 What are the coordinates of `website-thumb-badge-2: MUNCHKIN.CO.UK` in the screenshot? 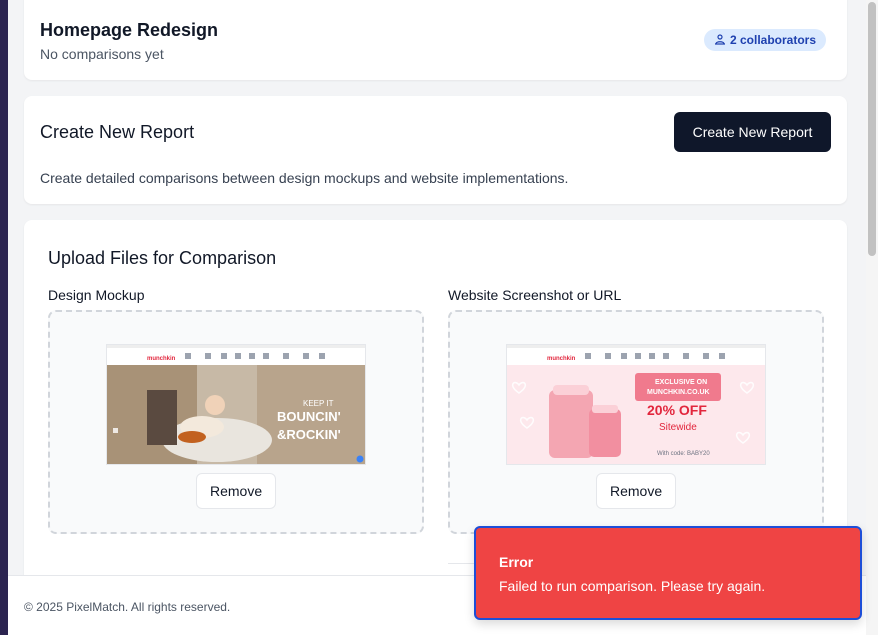 It's located at (678, 392).